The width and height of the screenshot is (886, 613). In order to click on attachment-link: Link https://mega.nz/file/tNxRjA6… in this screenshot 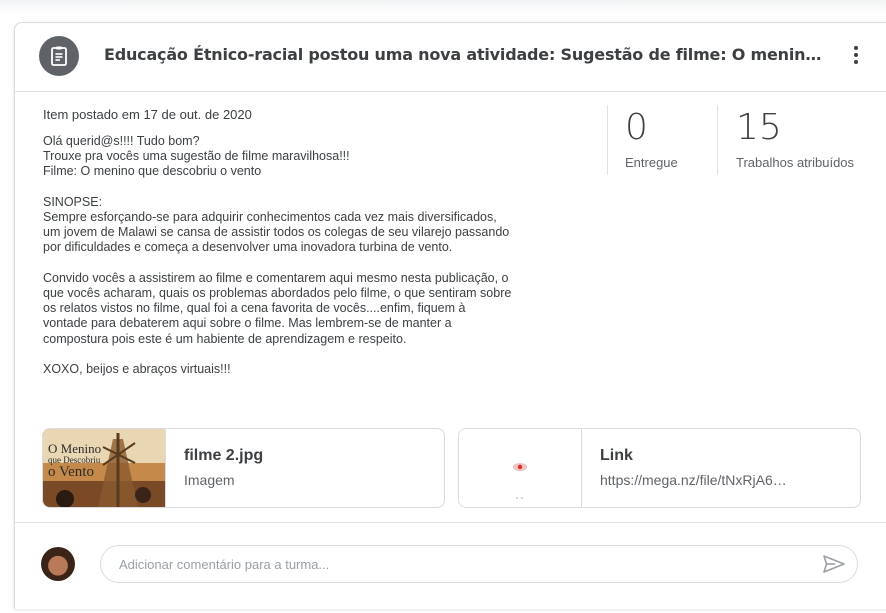, I will do `click(659, 468)`.